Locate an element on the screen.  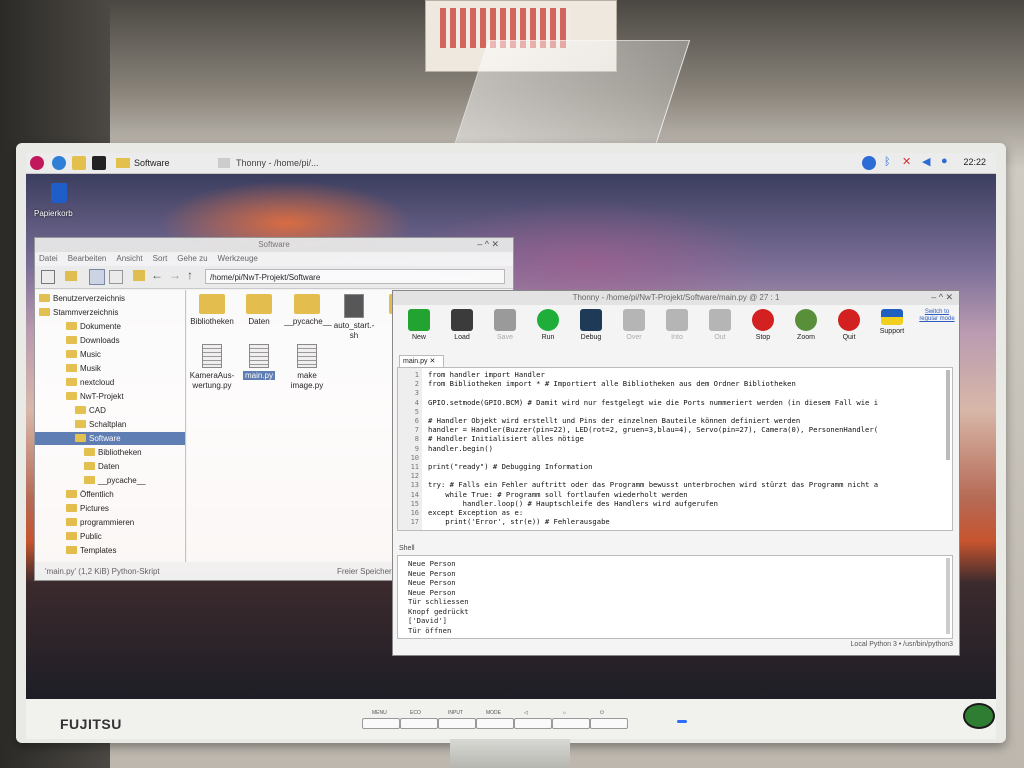
file-item: Daten is located at coordinates (259, 310).